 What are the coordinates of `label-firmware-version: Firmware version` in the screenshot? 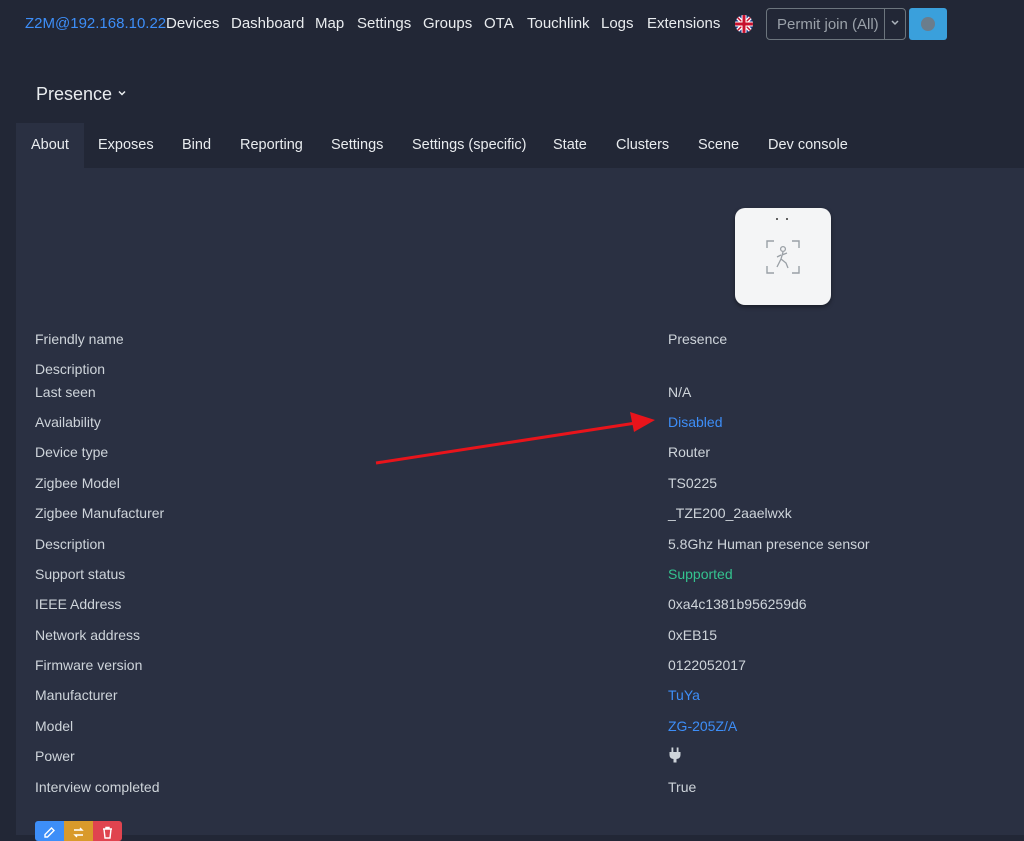 It's located at (89, 665).